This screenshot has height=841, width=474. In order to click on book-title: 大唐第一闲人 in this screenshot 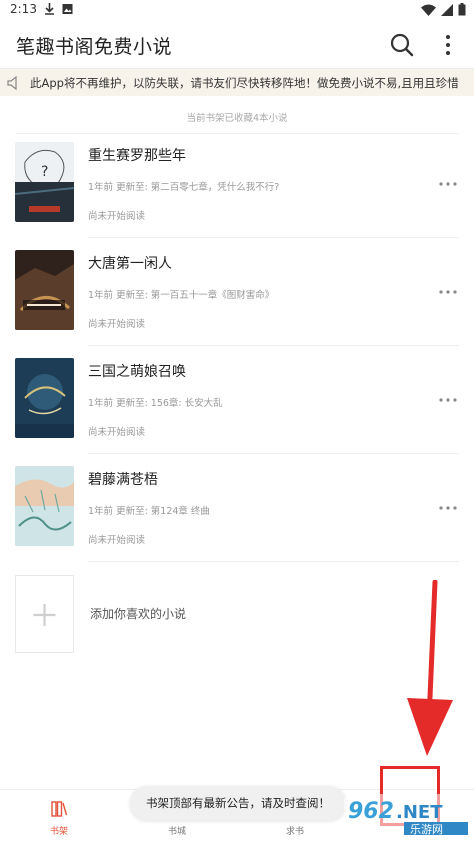, I will do `click(130, 263)`.